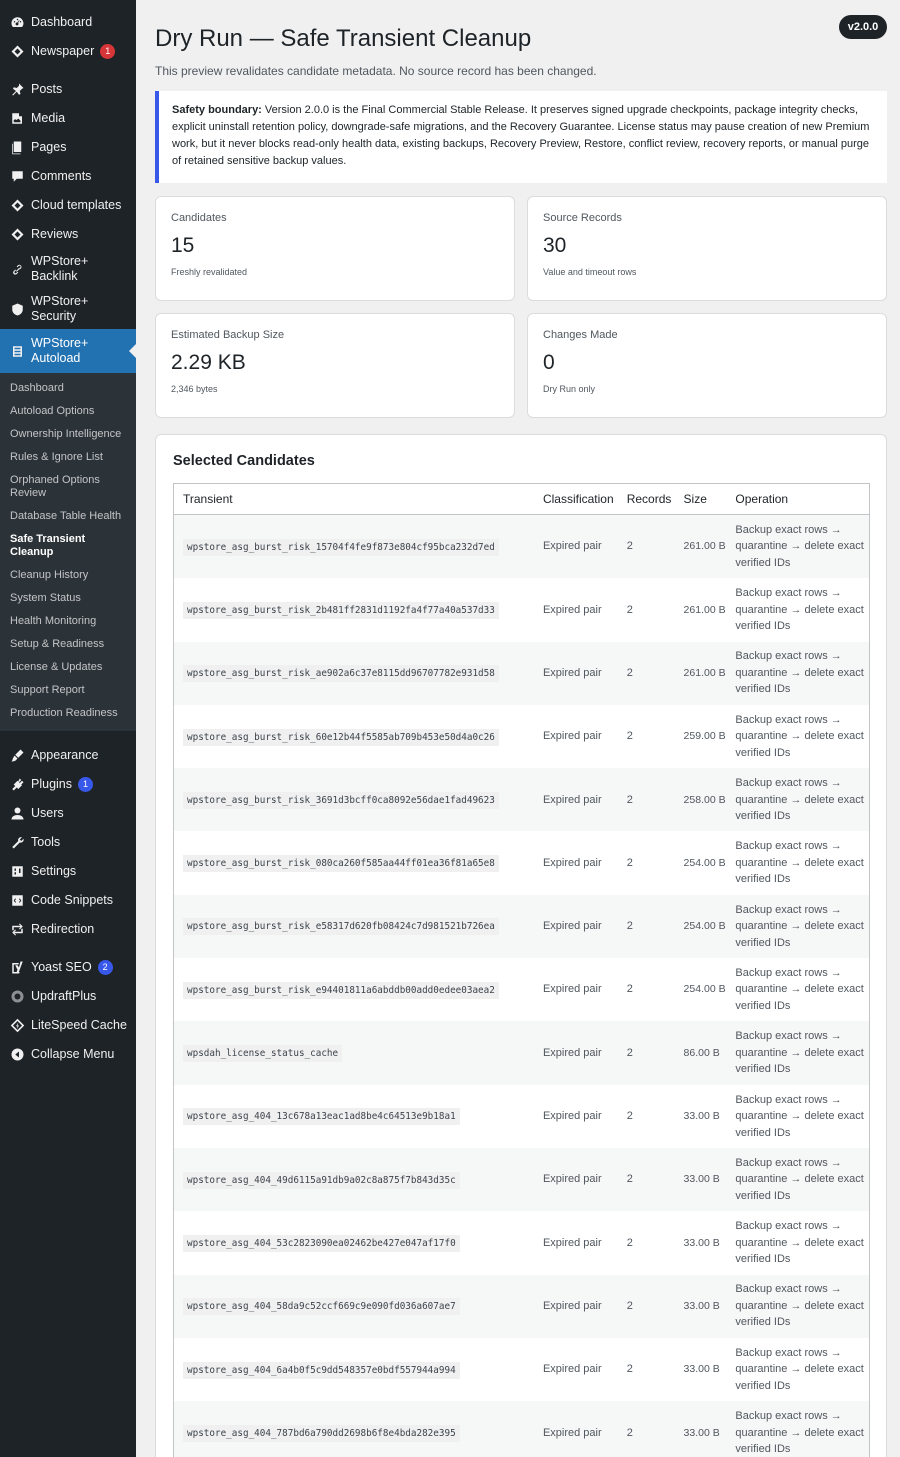  Describe the element at coordinates (68, 309) in the screenshot. I see `menu-item-wpstore-security: WPStore+ Security` at that location.